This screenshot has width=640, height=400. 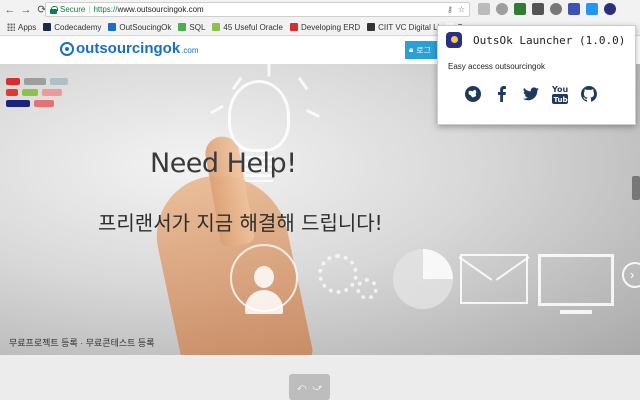 I want to click on monitor-stand, so click(x=576, y=312).